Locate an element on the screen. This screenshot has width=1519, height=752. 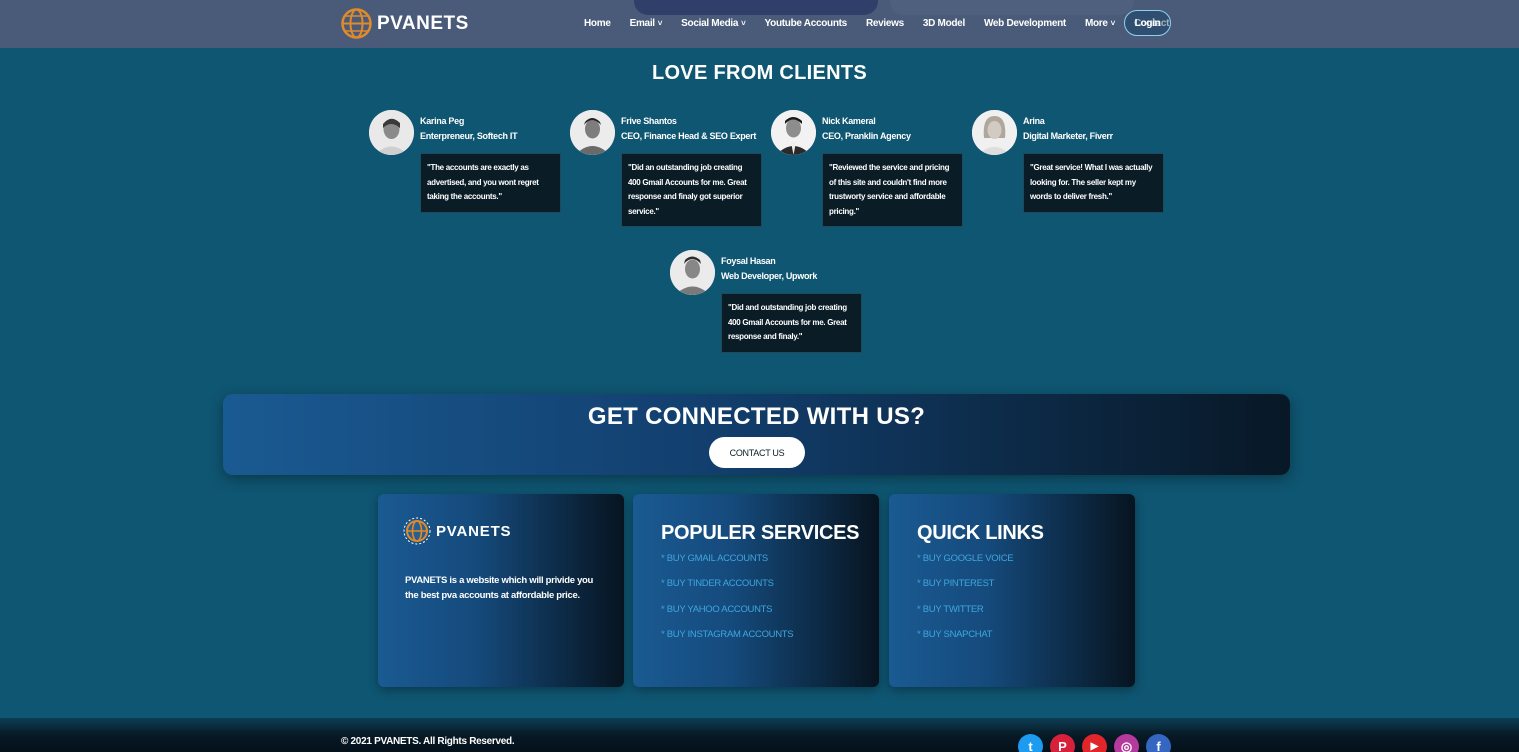
nav-link-home: Home is located at coordinates (597, 23).